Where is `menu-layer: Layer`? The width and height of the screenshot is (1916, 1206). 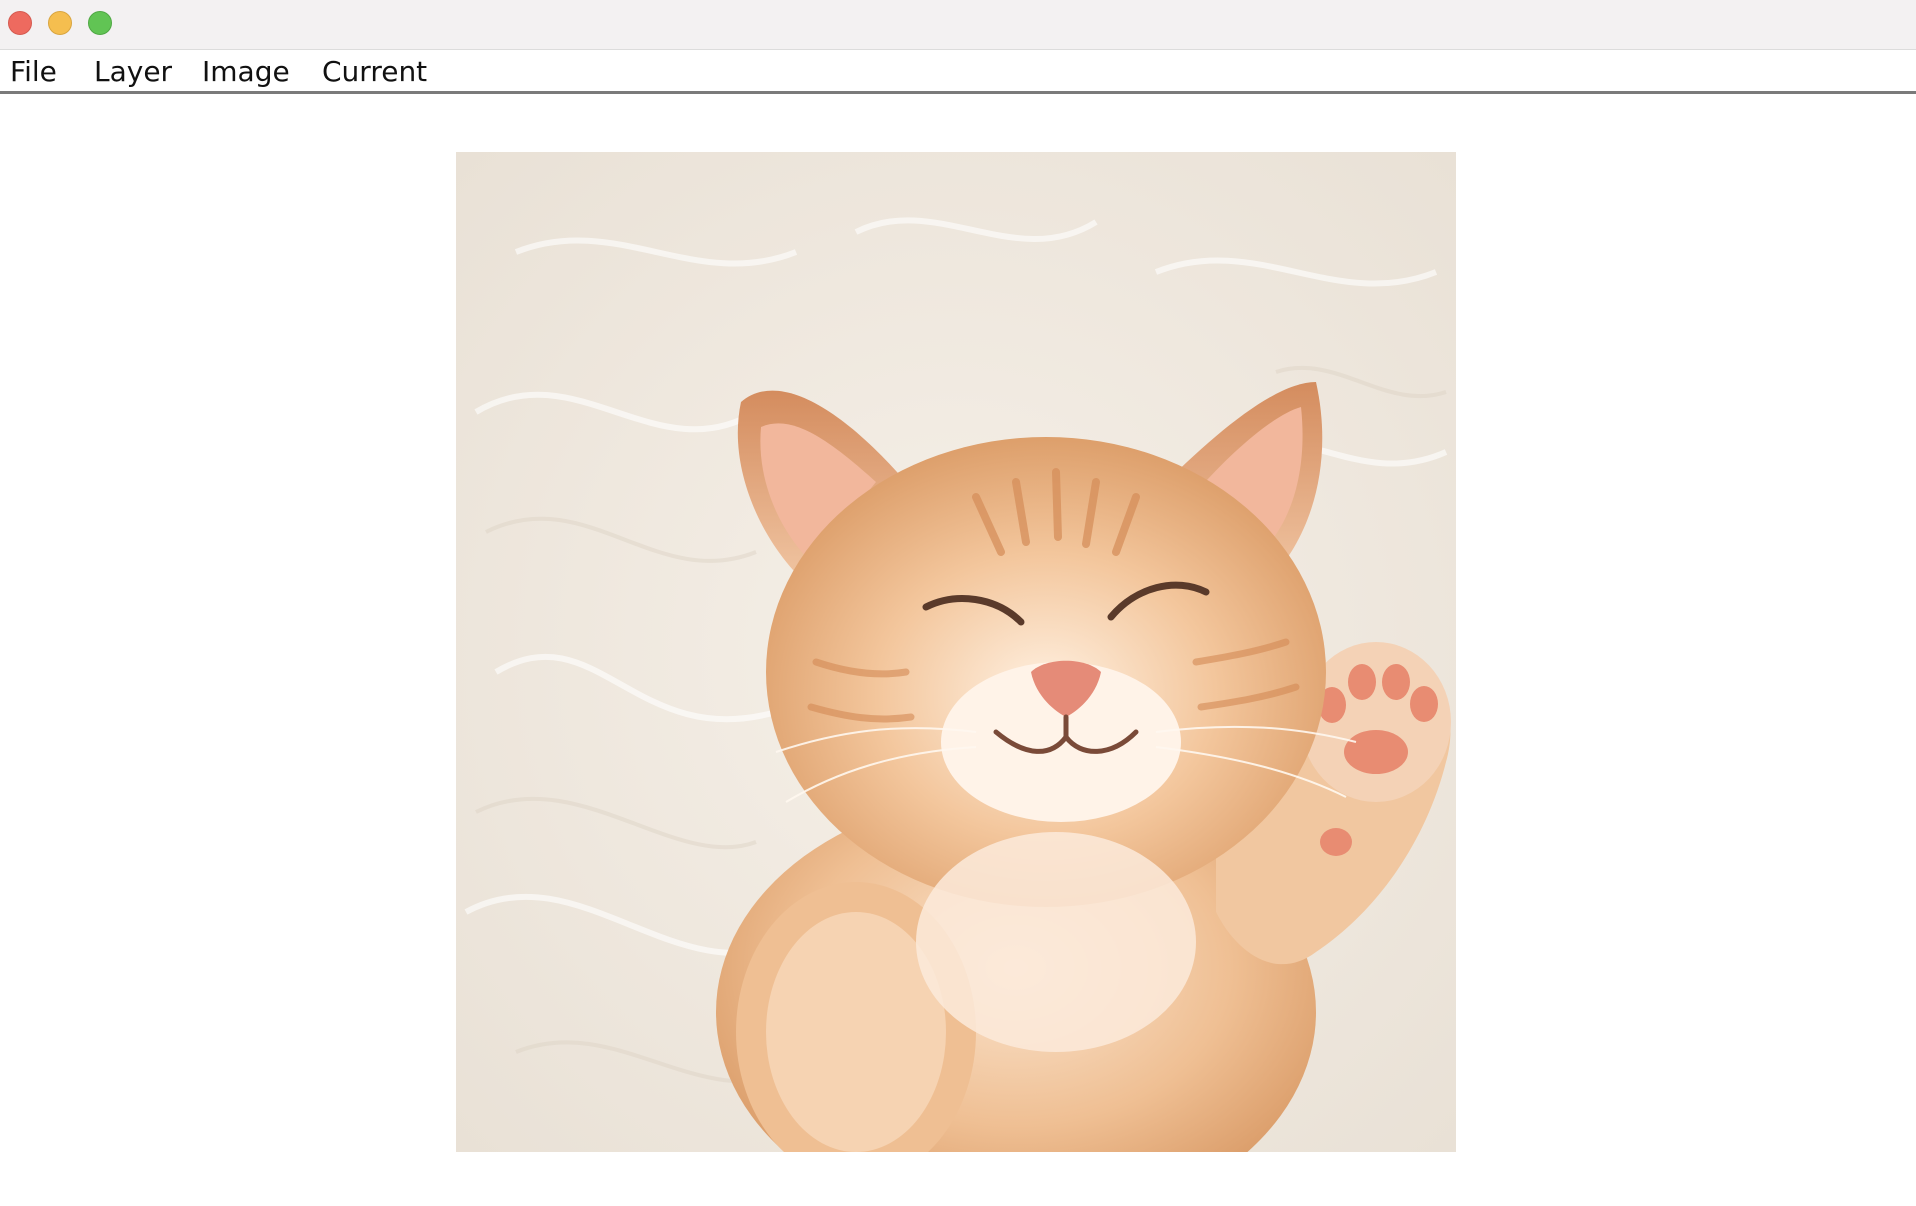 menu-layer: Layer is located at coordinates (133, 72).